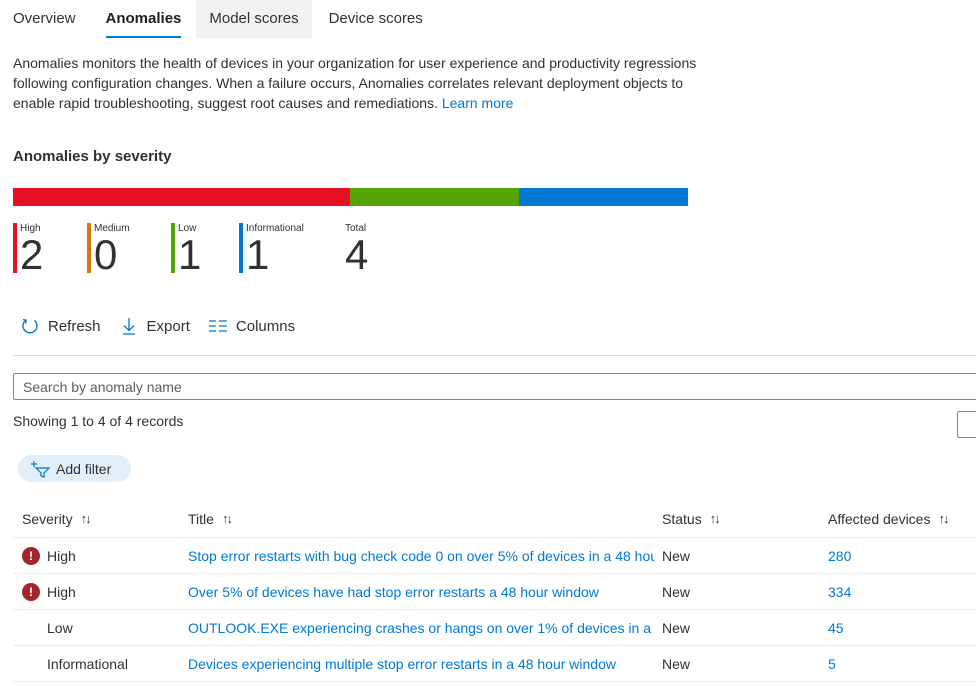 This screenshot has width=976, height=689. What do you see at coordinates (106, 254) in the screenshot?
I see `count-value: 0` at bounding box center [106, 254].